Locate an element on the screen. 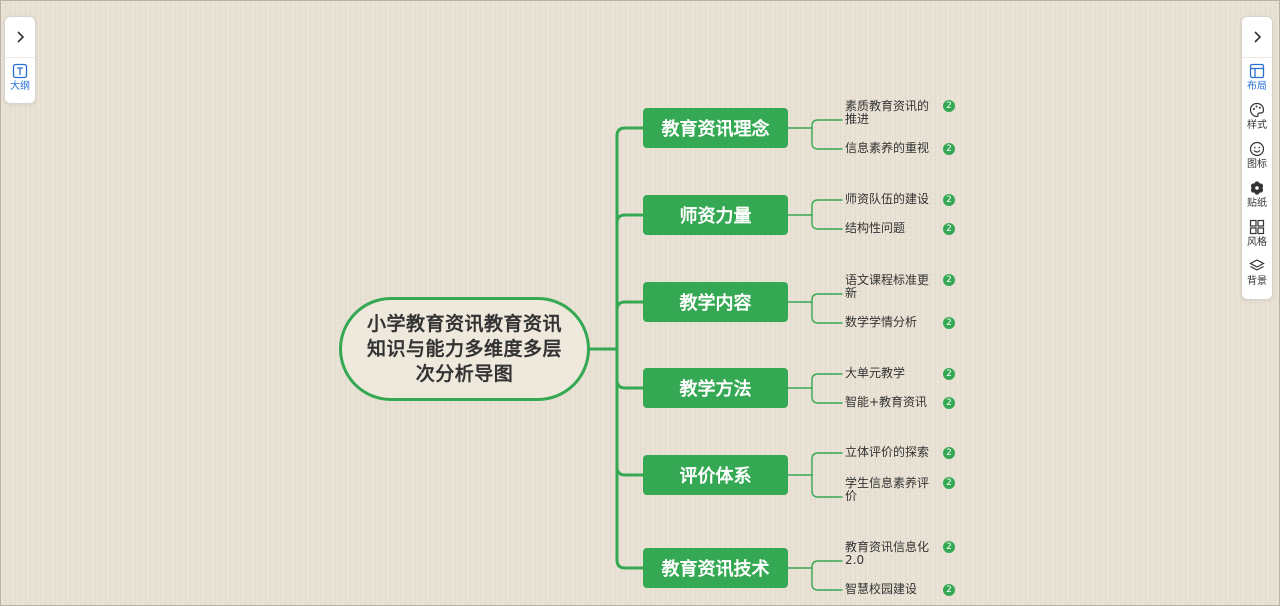 Image resolution: width=1280 pixels, height=606 pixels. branch-label: 师资力量 is located at coordinates (715, 216).